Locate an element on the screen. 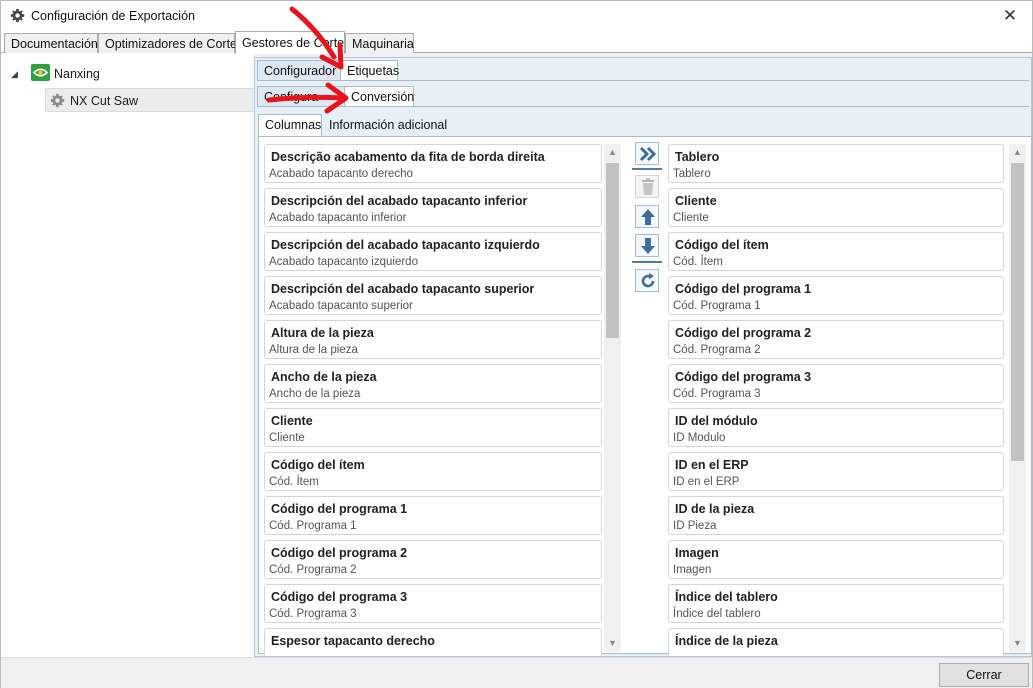 This screenshot has height=688, width=1033. tab-optimizadores: Optimizadores de Corte is located at coordinates (167, 43).